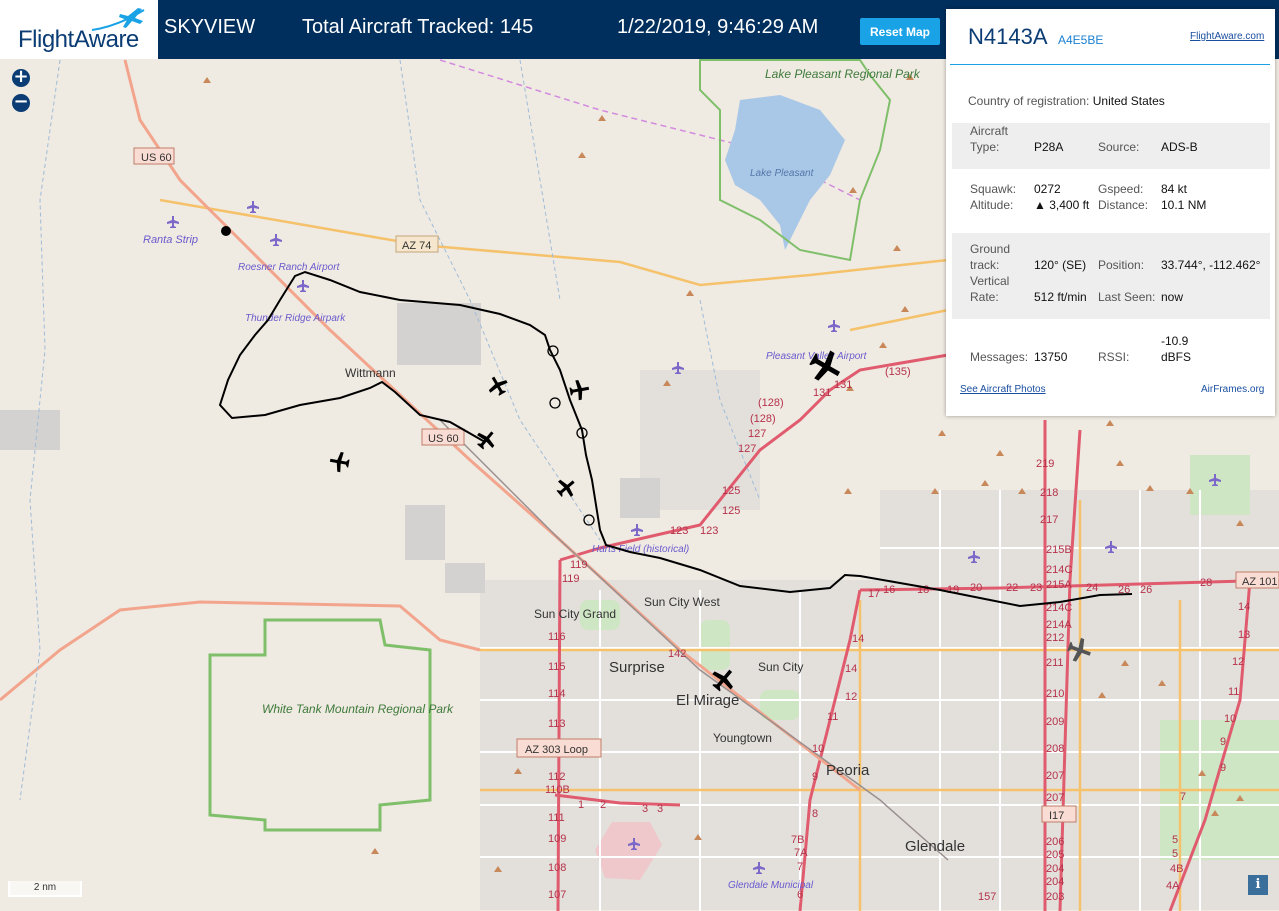 The image size is (1279, 911). Describe the element at coordinates (1175, 840) in the screenshot. I see `svg-text: 5` at that location.